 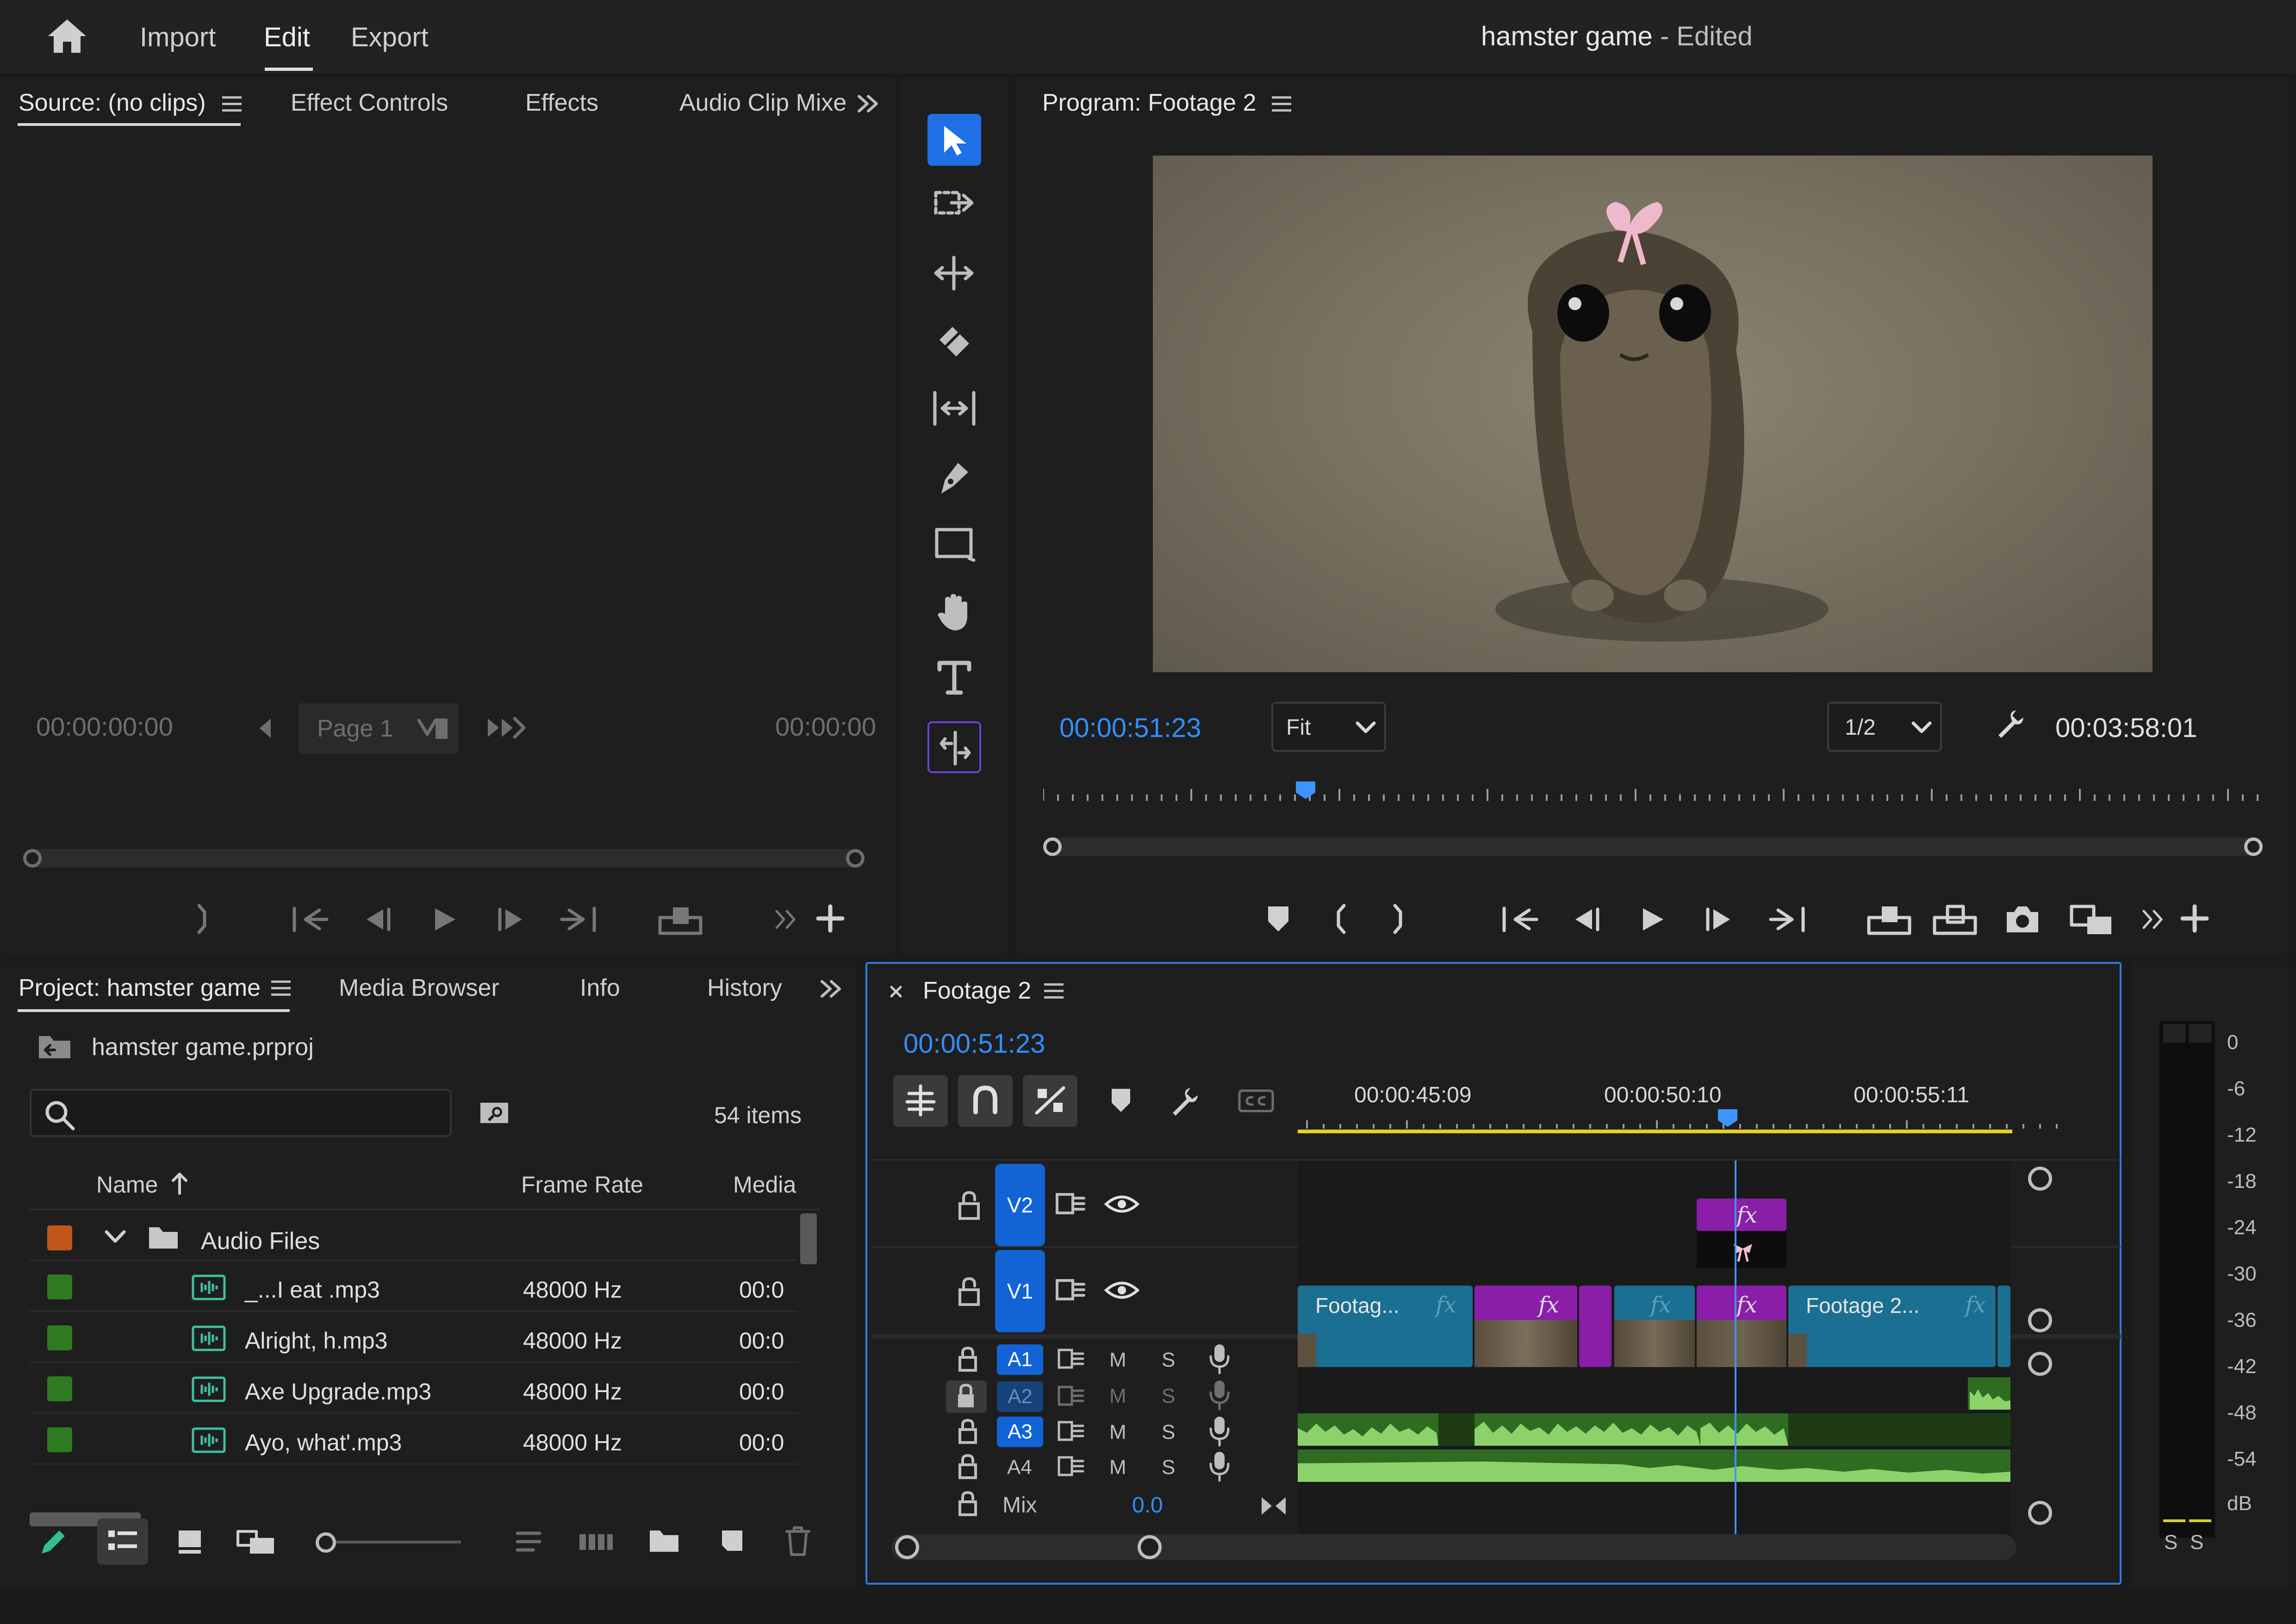 I want to click on pen-tool-icon, so click(x=953, y=477).